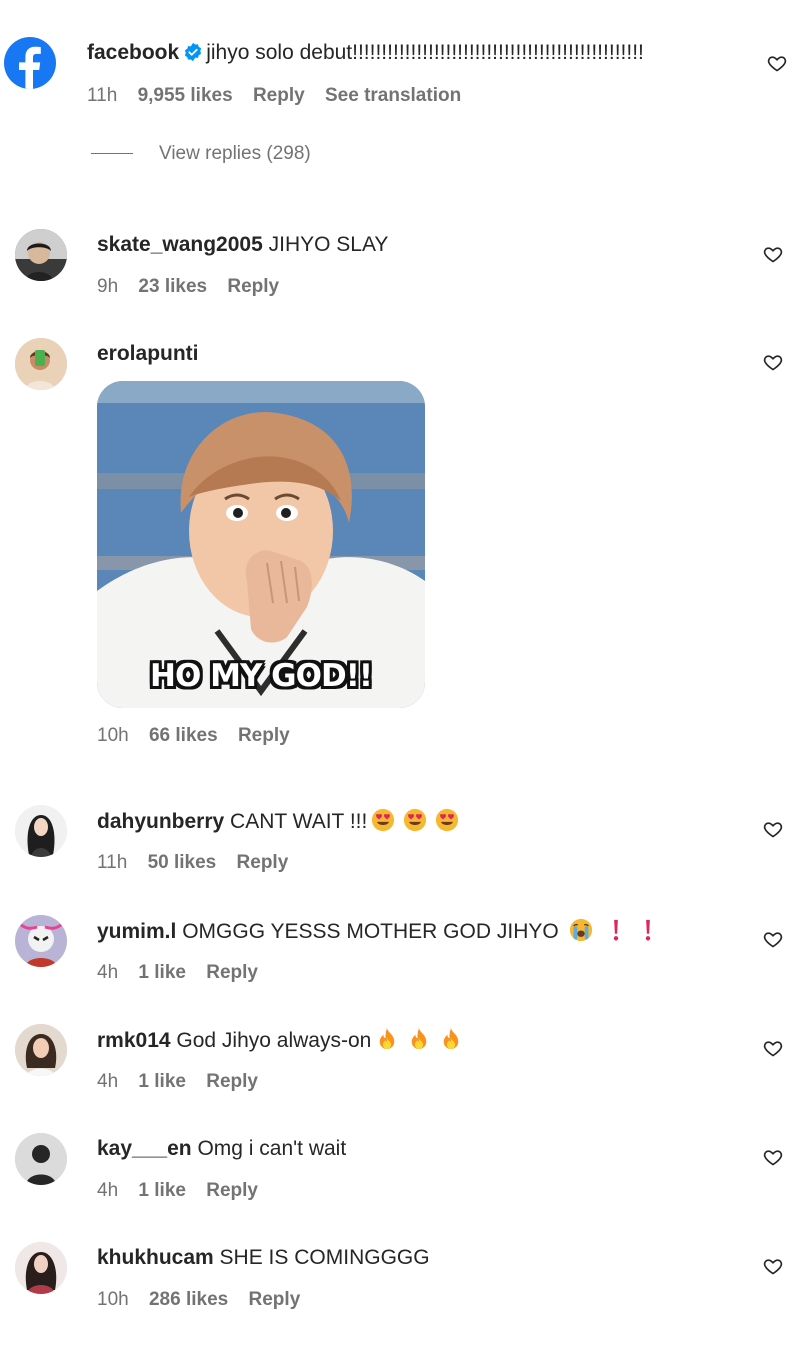 The image size is (800, 1345). I want to click on username: rmk014, so click(134, 1040).